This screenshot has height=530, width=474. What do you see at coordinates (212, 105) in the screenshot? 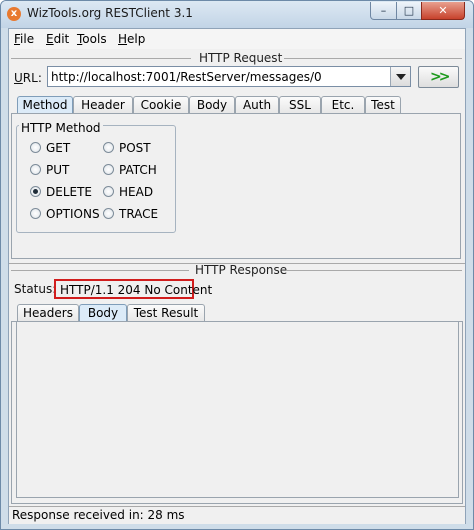
I see `tab-body: Body` at bounding box center [212, 105].